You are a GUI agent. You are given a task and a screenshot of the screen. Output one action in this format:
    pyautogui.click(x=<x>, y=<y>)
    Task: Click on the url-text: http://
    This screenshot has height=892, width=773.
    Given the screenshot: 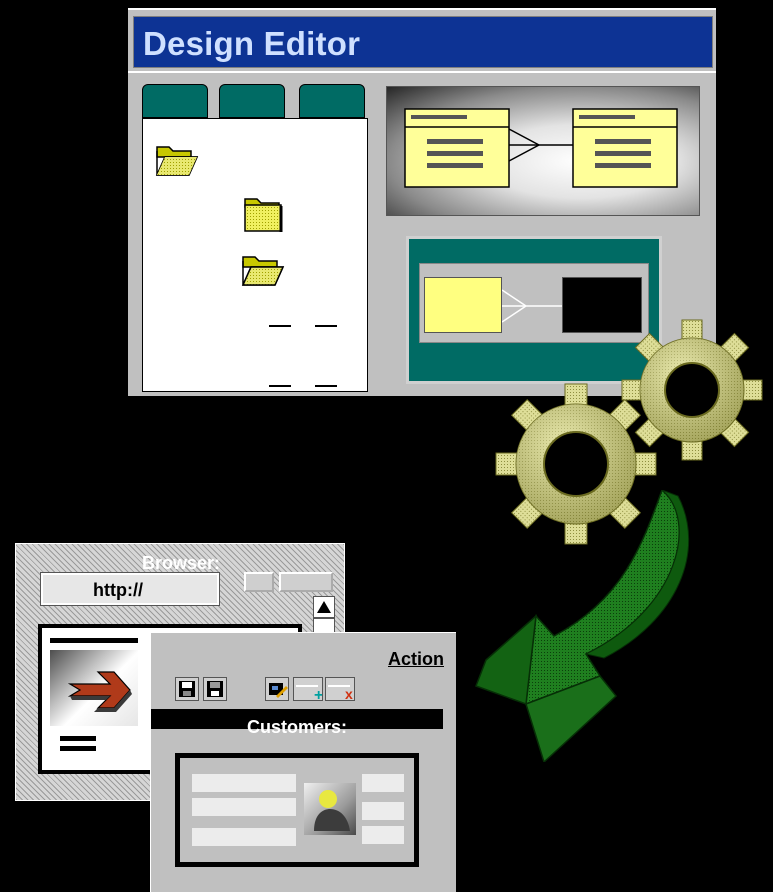 What is the action you would take?
    pyautogui.click(x=118, y=590)
    